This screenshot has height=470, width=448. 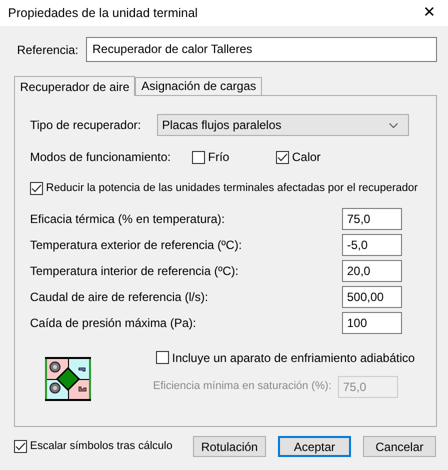 What do you see at coordinates (372, 219) in the screenshot?
I see `number-field: 75,0` at bounding box center [372, 219].